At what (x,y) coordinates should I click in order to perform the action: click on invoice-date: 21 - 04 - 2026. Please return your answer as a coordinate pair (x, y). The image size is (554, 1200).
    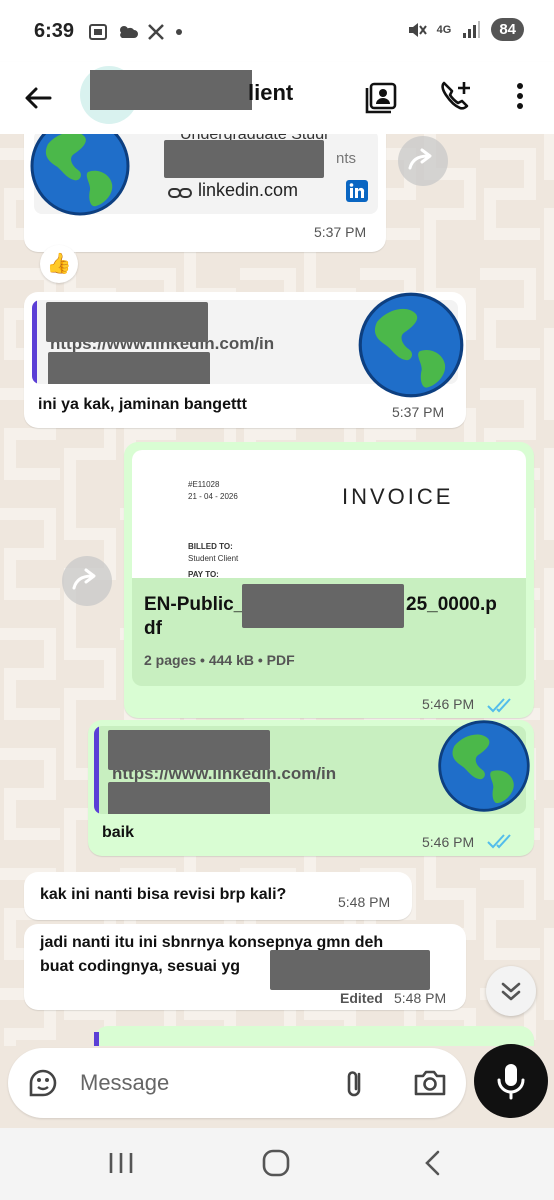
    Looking at the image, I should click on (213, 496).